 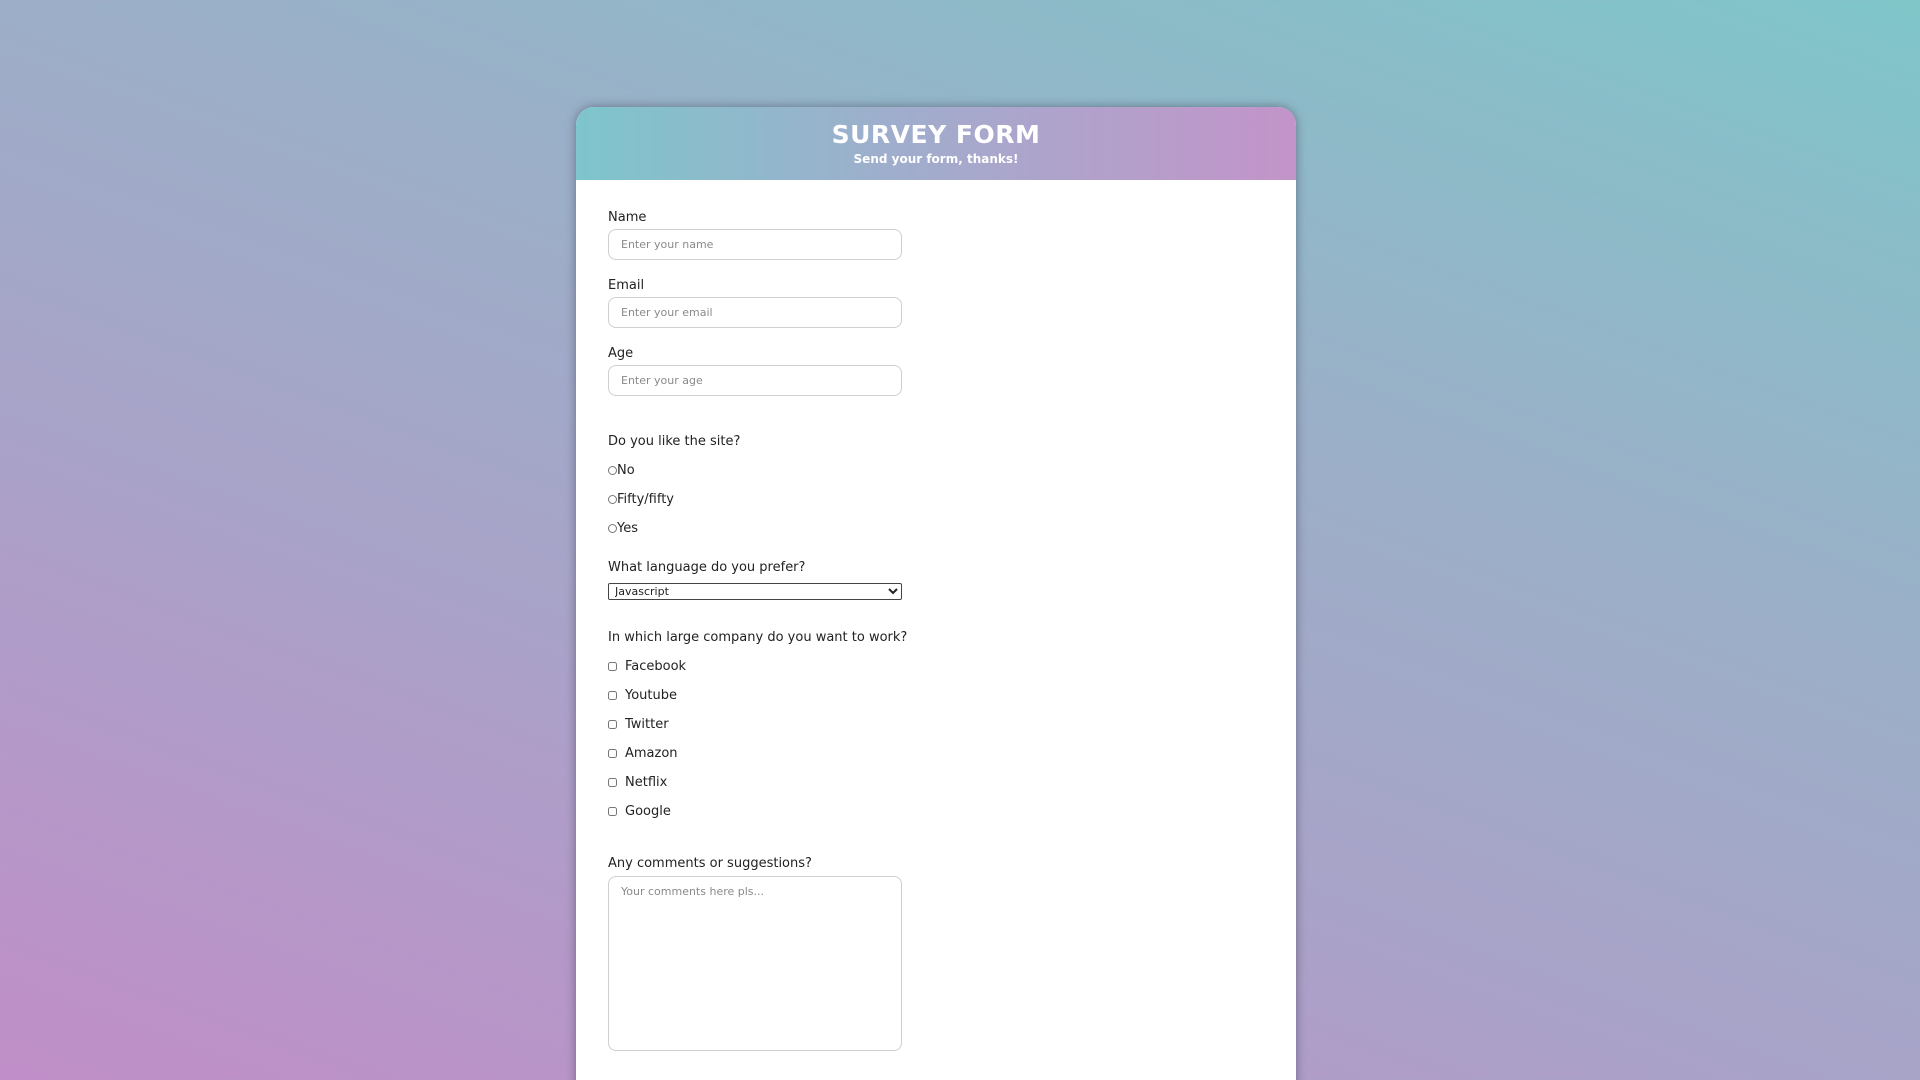 What do you see at coordinates (936, 666) in the screenshot?
I see `checkbox-option-facebook: Facebook` at bounding box center [936, 666].